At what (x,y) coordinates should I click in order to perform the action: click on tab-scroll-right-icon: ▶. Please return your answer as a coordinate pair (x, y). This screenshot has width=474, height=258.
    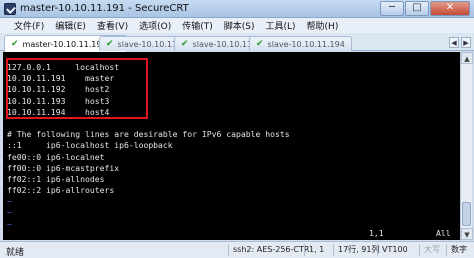
    Looking at the image, I should click on (466, 42).